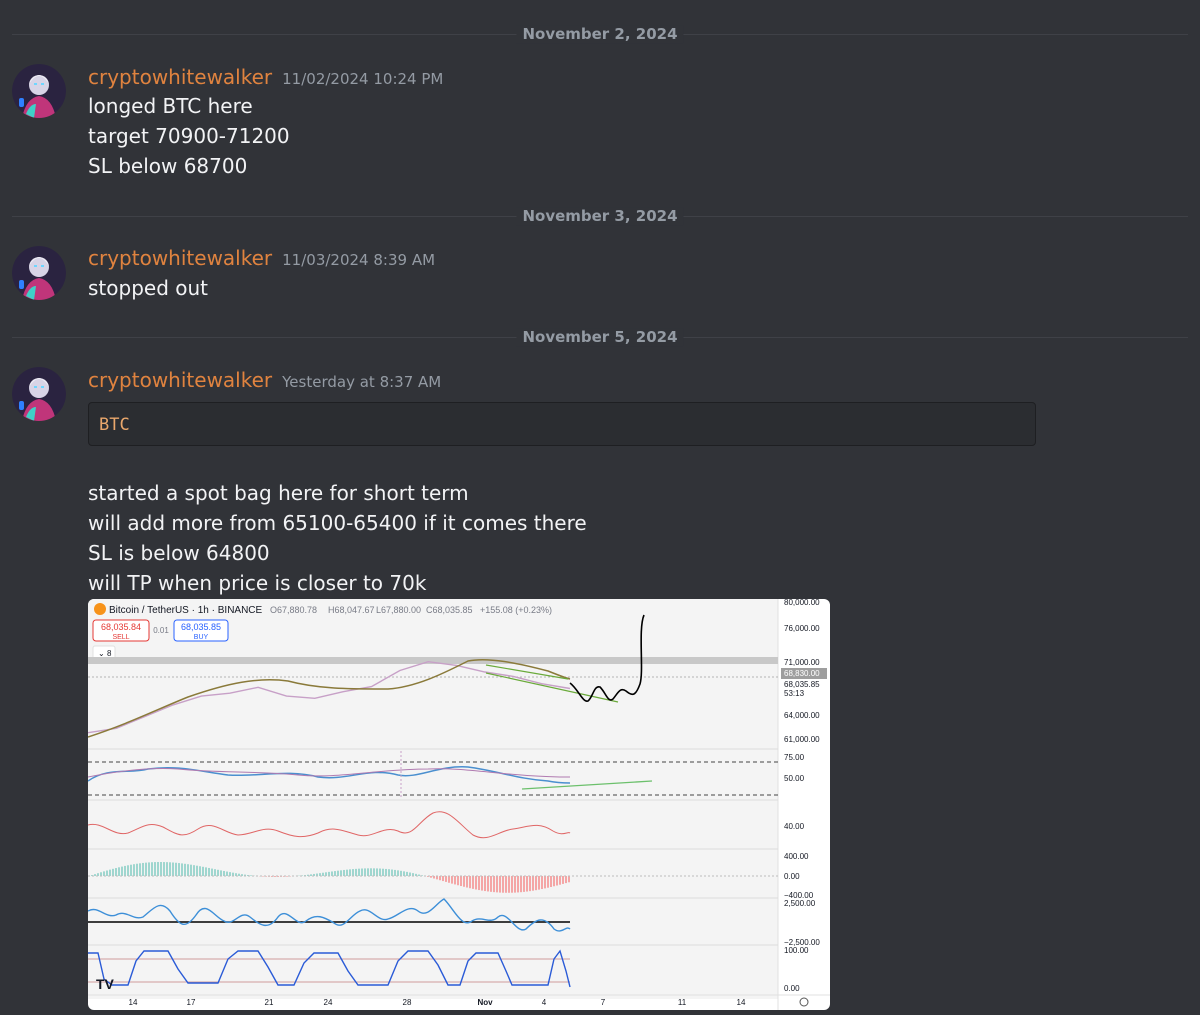 The width and height of the screenshot is (1200, 1015). I want to click on time-tick: 28, so click(407, 1002).